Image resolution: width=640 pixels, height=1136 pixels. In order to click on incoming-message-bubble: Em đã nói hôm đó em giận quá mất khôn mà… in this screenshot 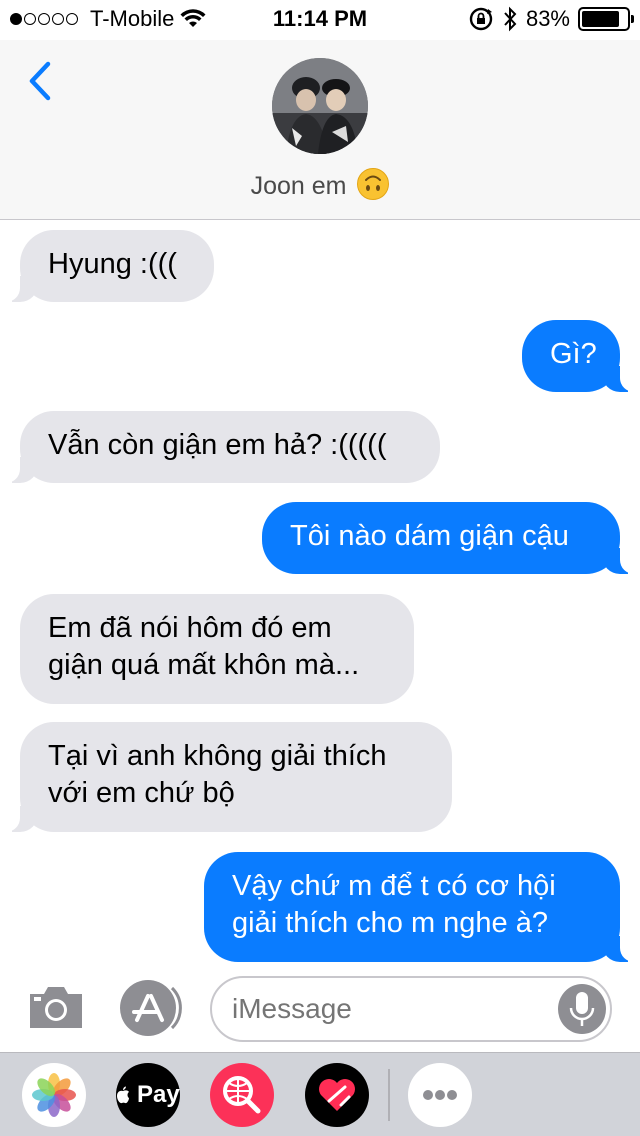, I will do `click(217, 649)`.